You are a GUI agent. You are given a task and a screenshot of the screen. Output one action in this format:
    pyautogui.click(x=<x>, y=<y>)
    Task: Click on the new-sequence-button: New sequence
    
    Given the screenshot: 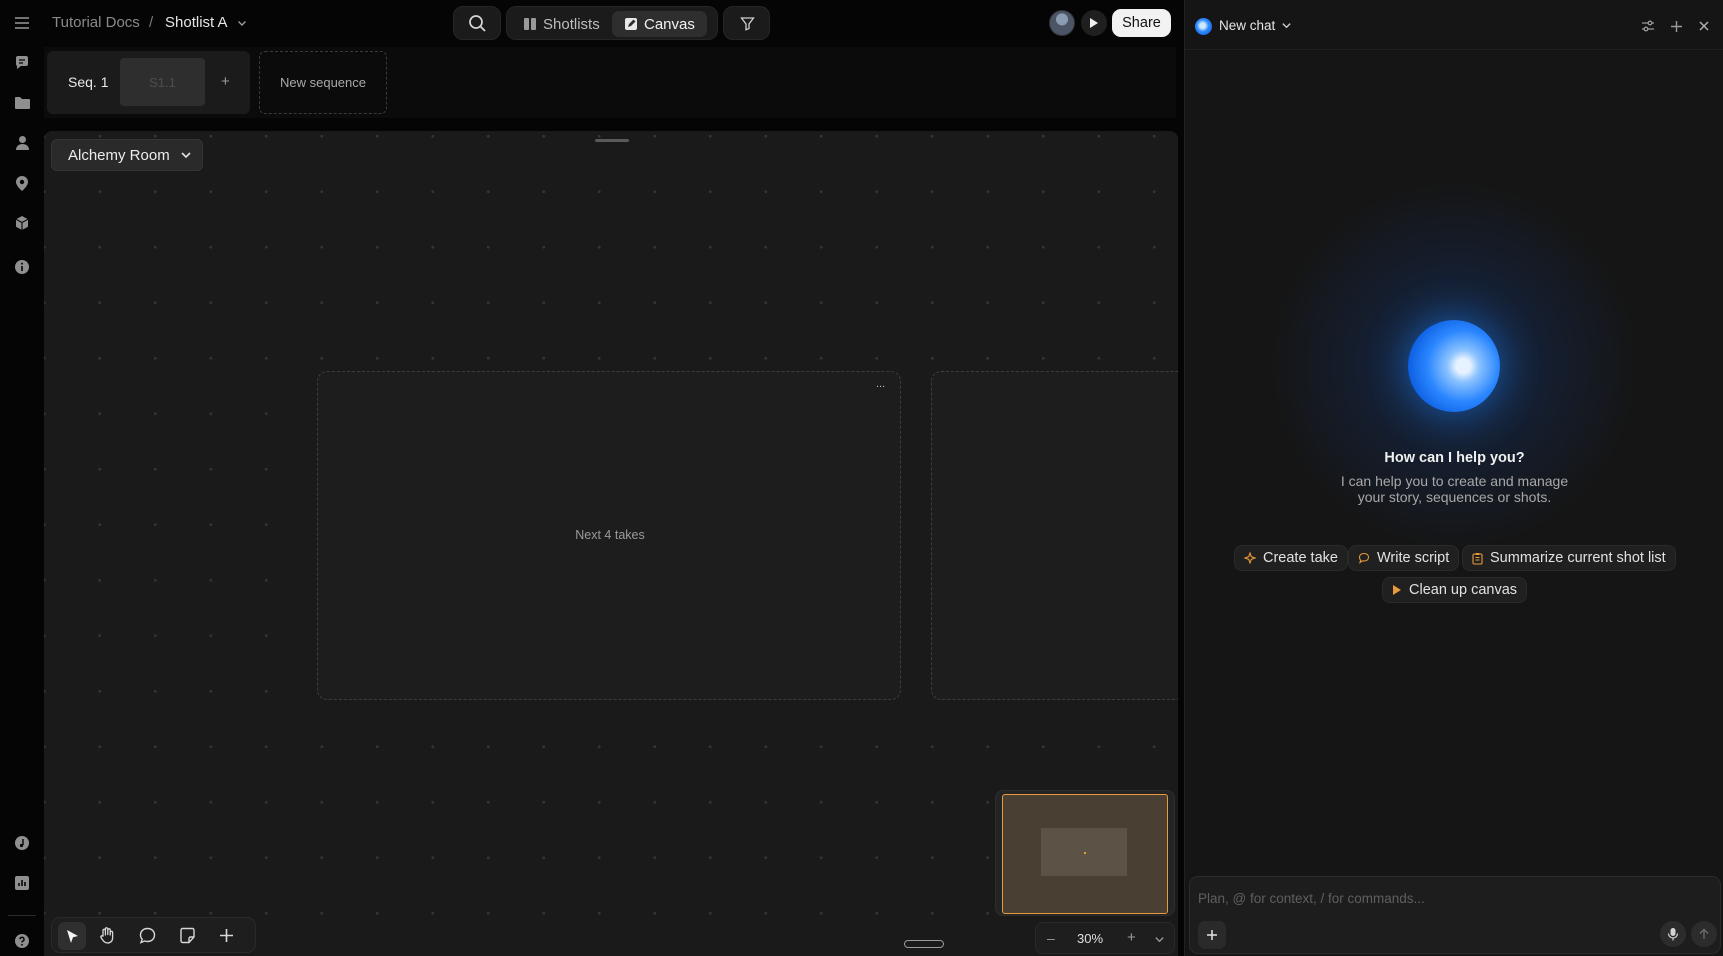 What is the action you would take?
    pyautogui.click(x=323, y=82)
    